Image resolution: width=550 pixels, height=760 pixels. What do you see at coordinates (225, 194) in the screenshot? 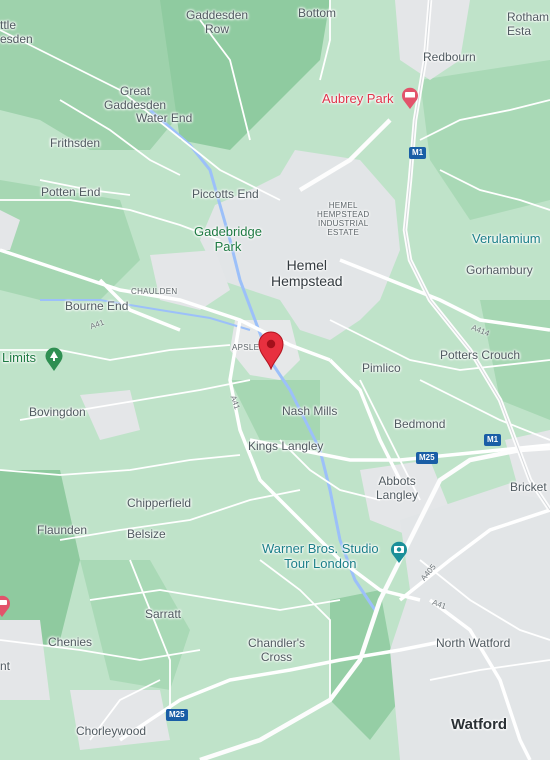
I see `place-label-piccotts-end: Piccotts End` at bounding box center [225, 194].